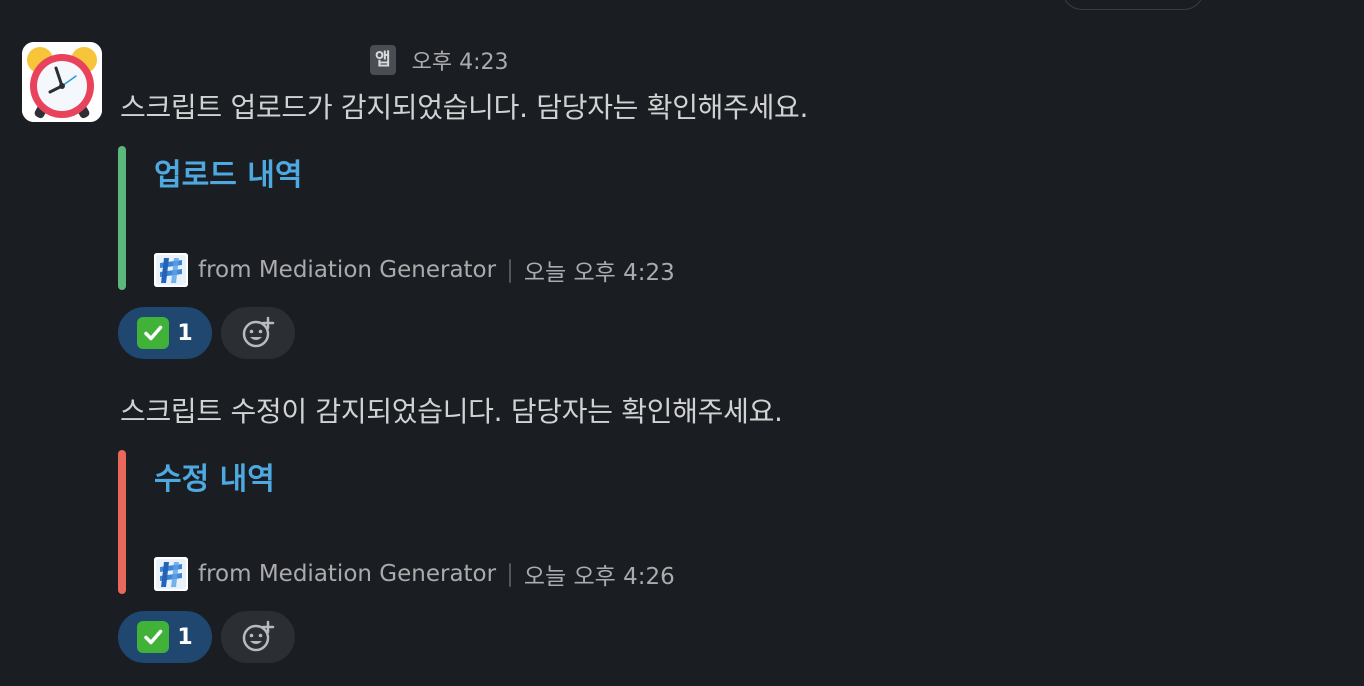 This screenshot has height=686, width=1364. Describe the element at coordinates (214, 476) in the screenshot. I see `attachment-title-link: 수정 내역` at that location.